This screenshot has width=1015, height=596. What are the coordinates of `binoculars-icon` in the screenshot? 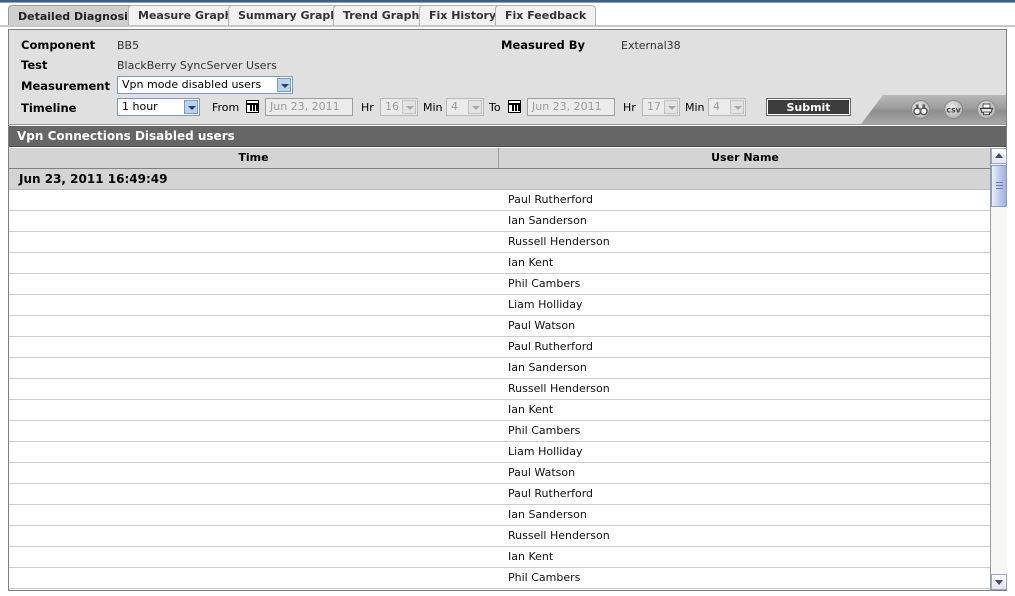 It's located at (920, 109).